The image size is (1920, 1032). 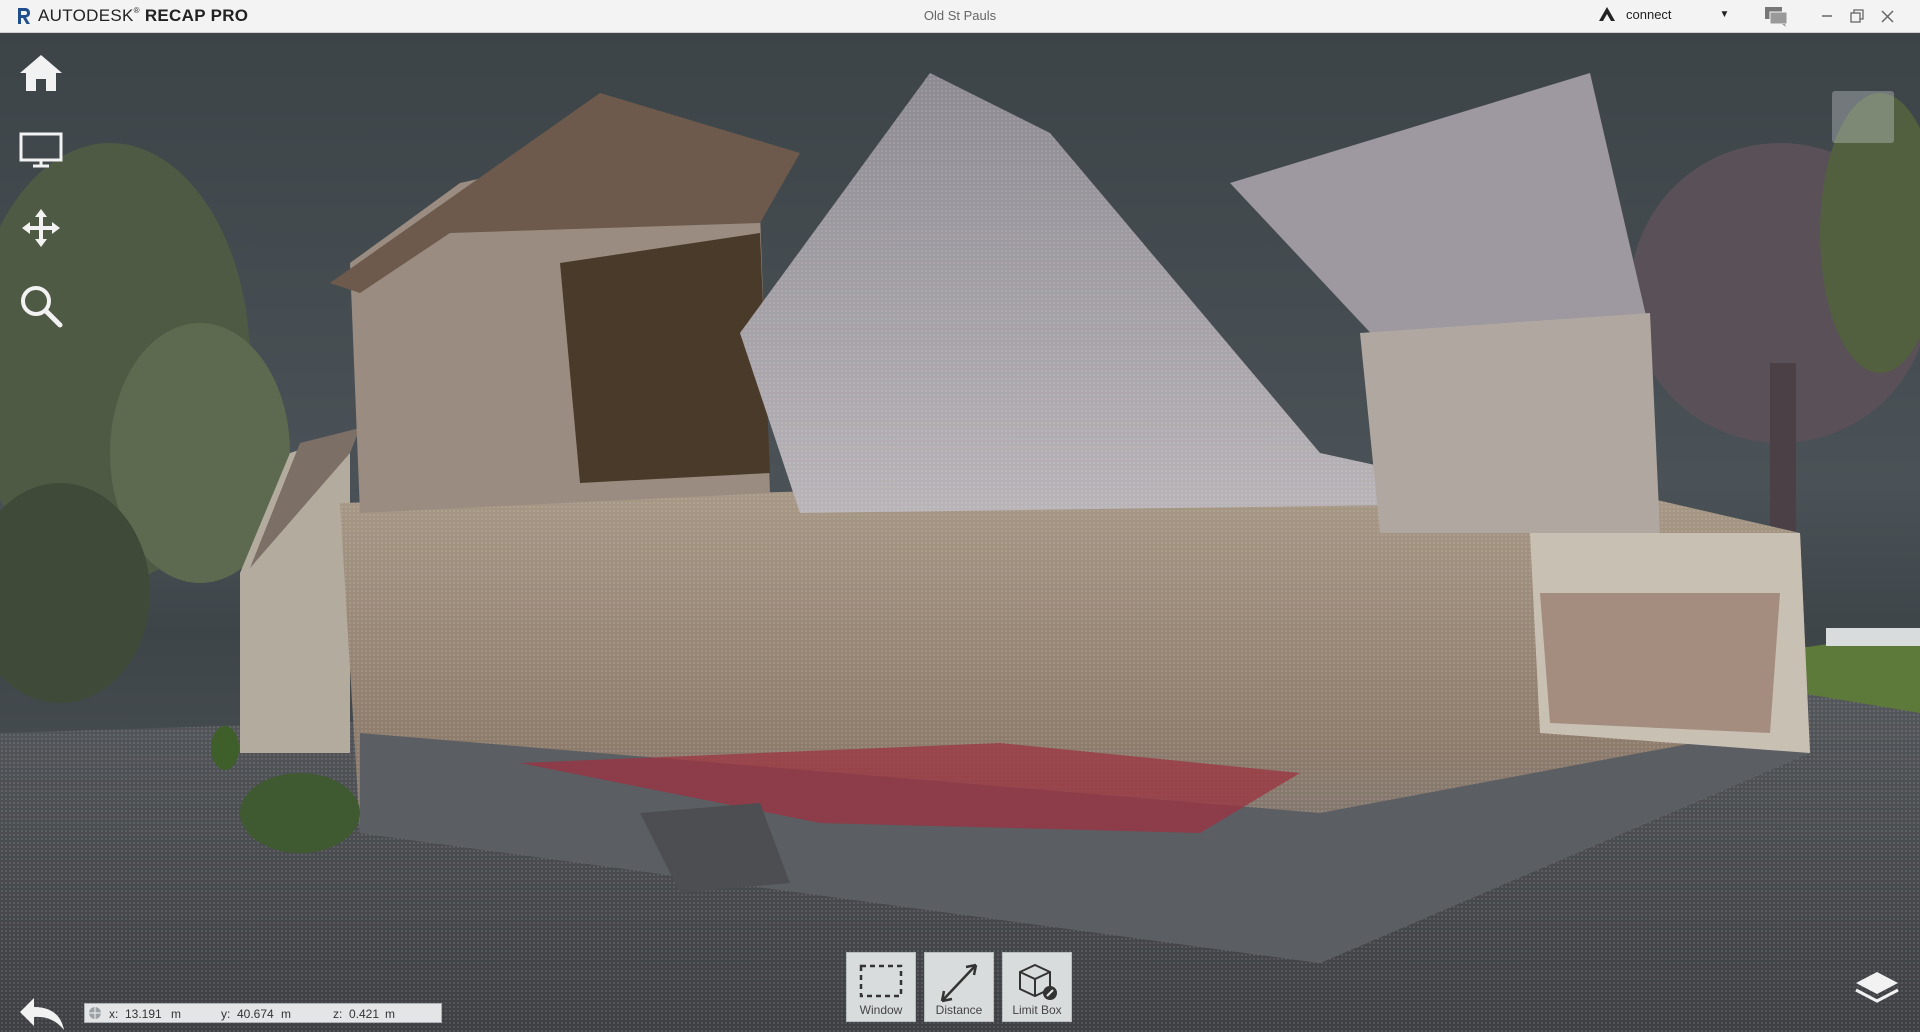 I want to click on distance-measure-button: Distance, so click(x=959, y=987).